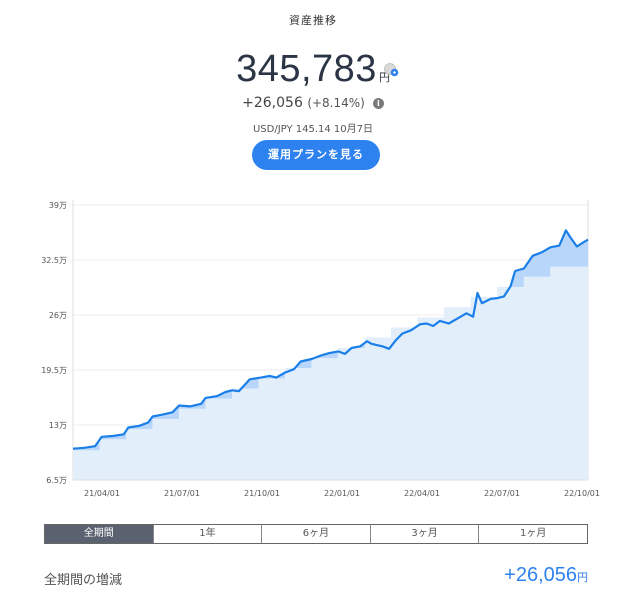 This screenshot has height=595, width=626. Describe the element at coordinates (56, 480) in the screenshot. I see `y-tick-label: 6.5万` at that location.